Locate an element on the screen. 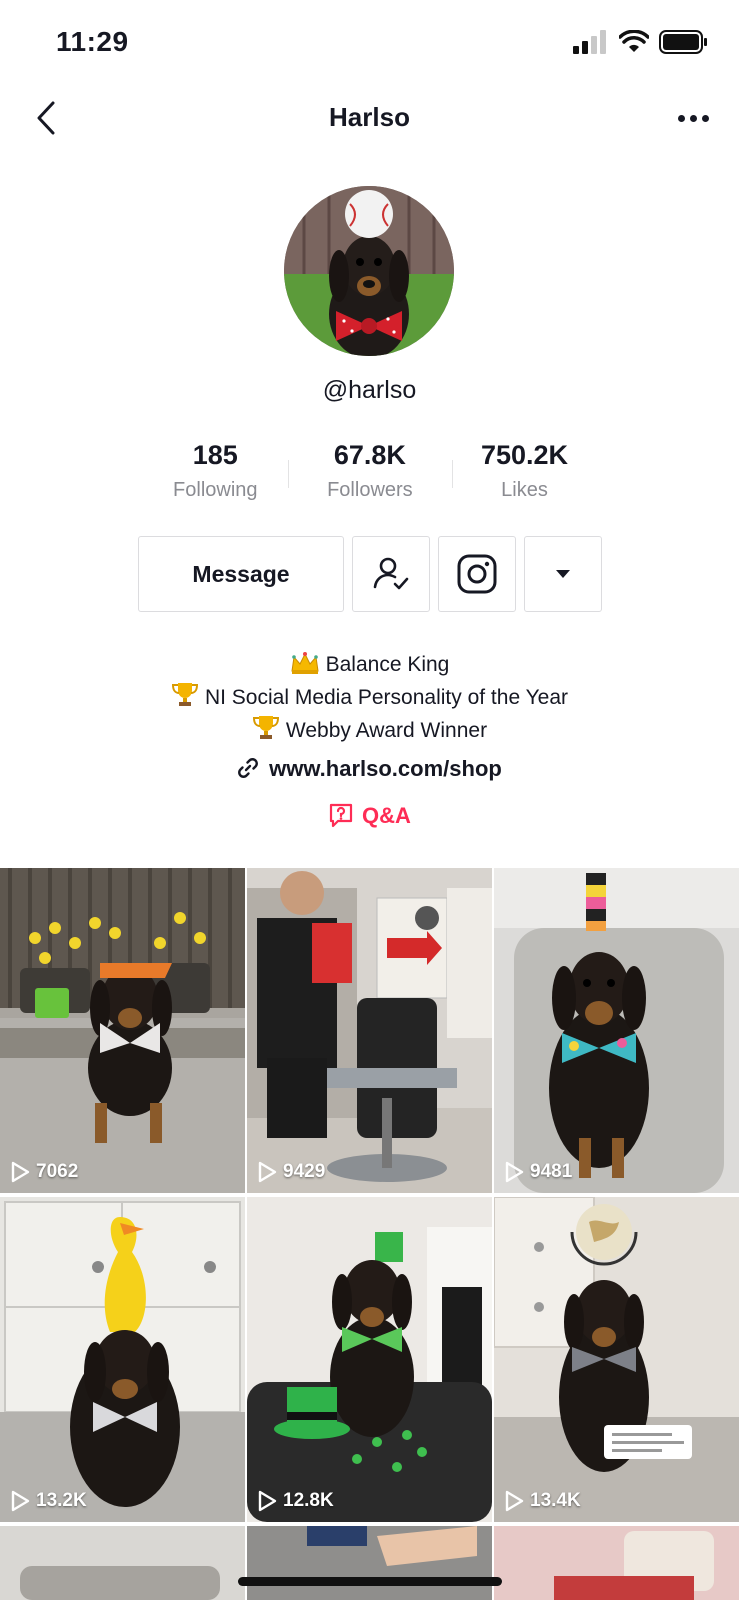 The image size is (739, 1600). status-icons is located at coordinates (641, 42).